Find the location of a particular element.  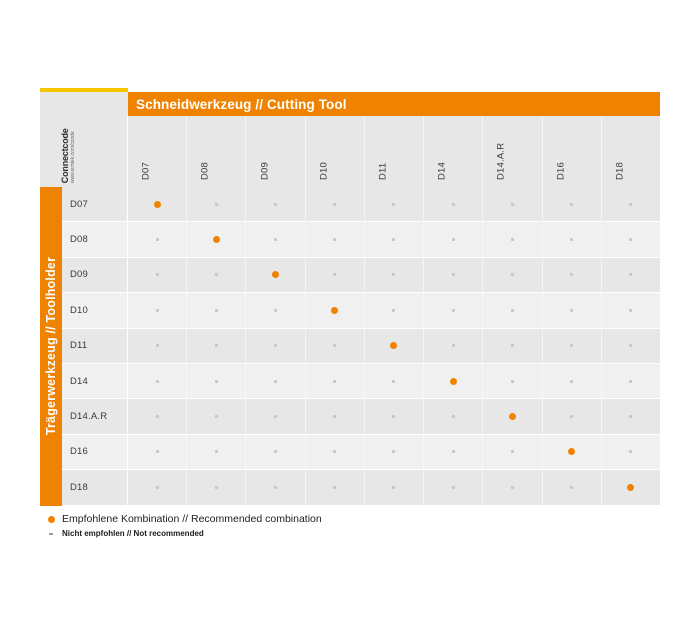

row-header-d09: D09 is located at coordinates (95, 275).